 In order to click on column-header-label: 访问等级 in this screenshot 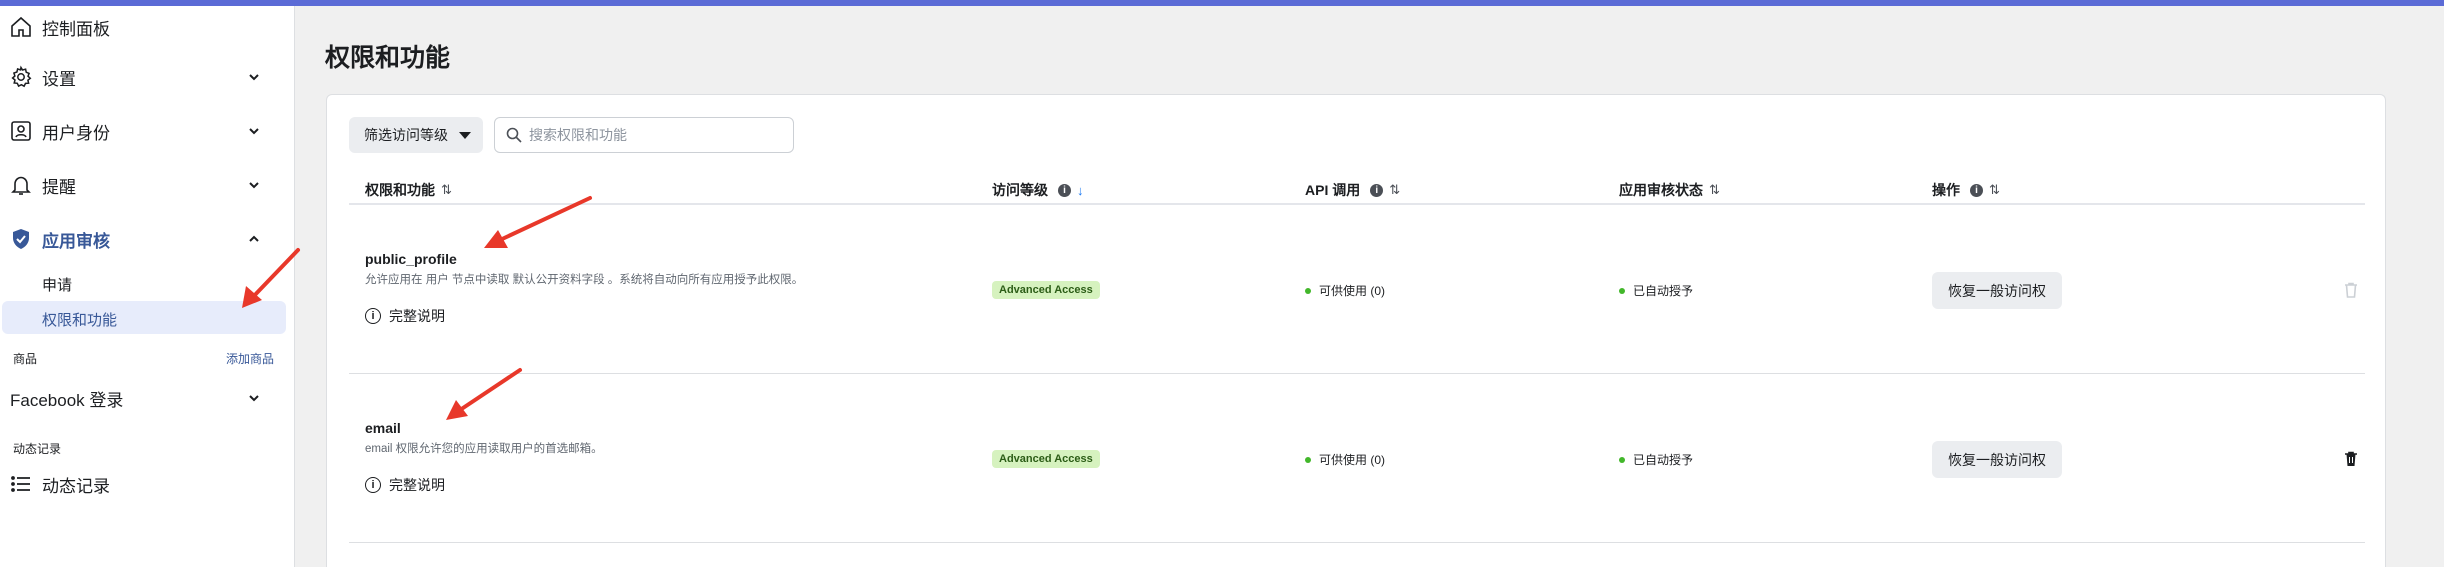, I will do `click(1020, 190)`.